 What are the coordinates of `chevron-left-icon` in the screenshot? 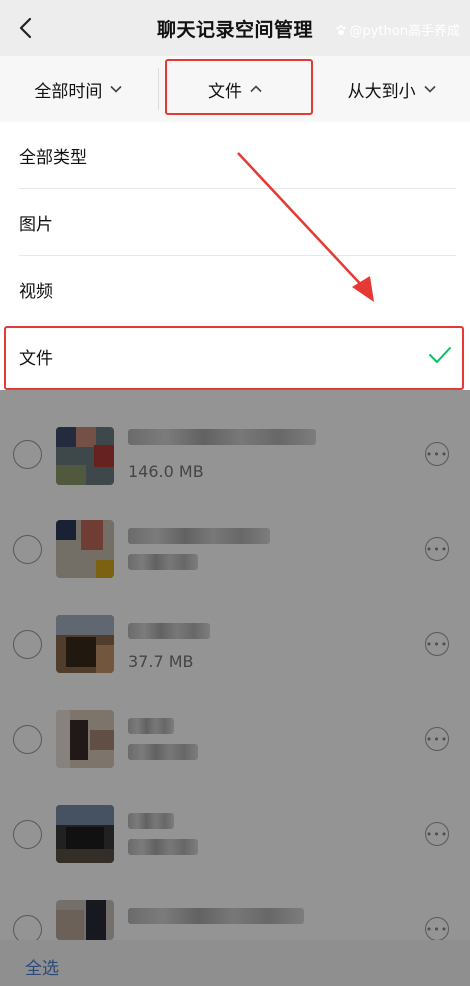 It's located at (25, 28).